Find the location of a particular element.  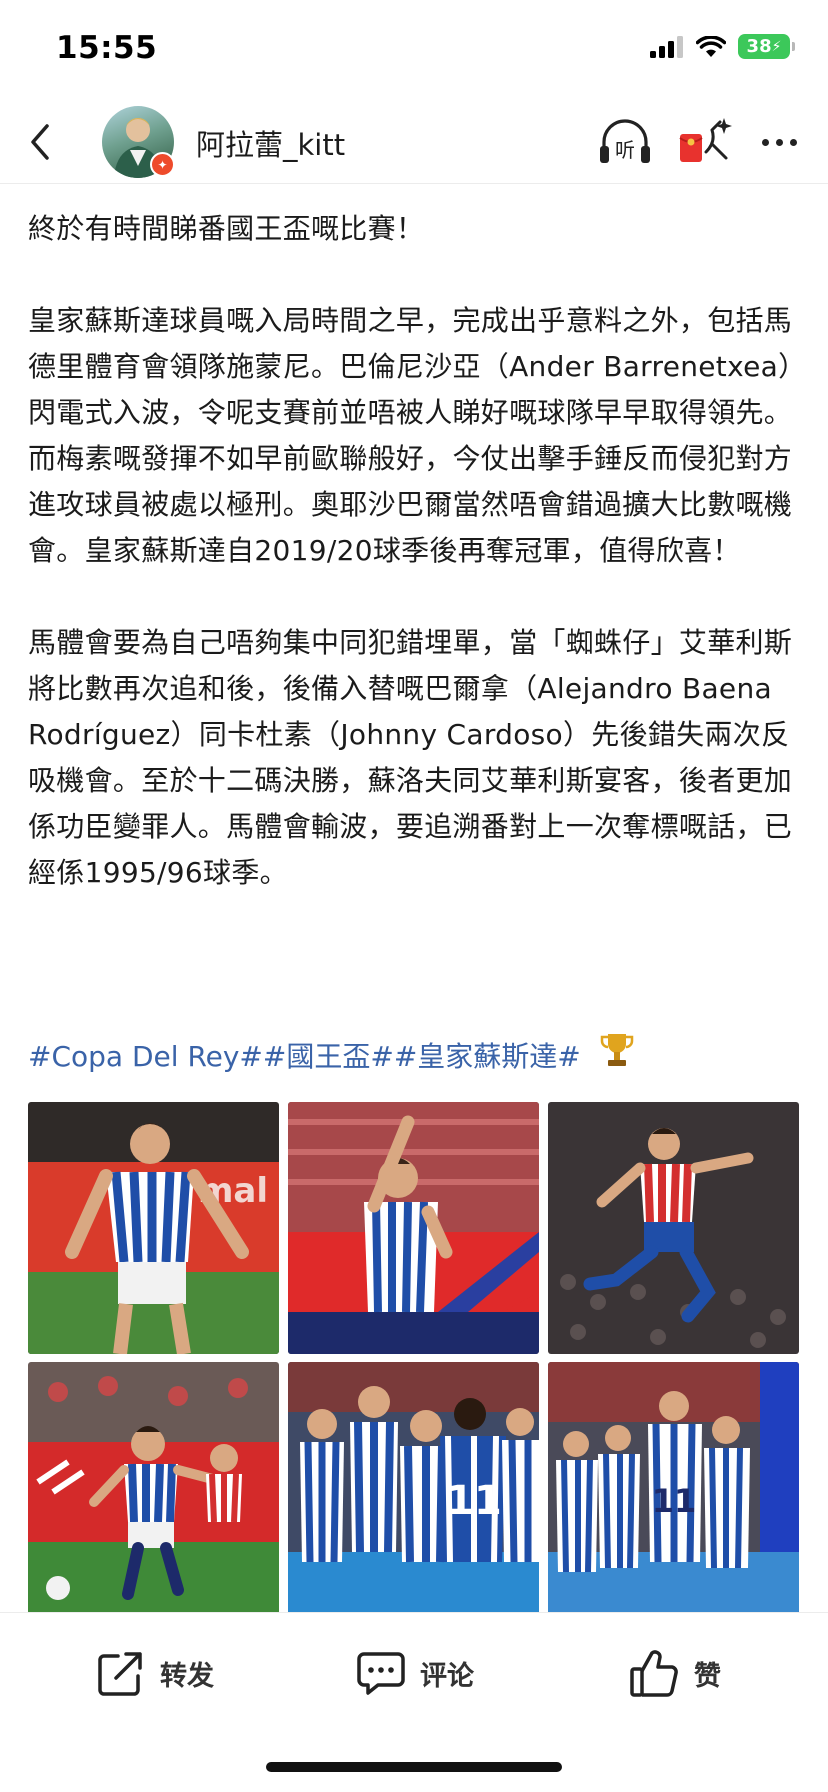

post-header: ✦ 阿拉蕾_kitt 听 is located at coordinates (414, 142).